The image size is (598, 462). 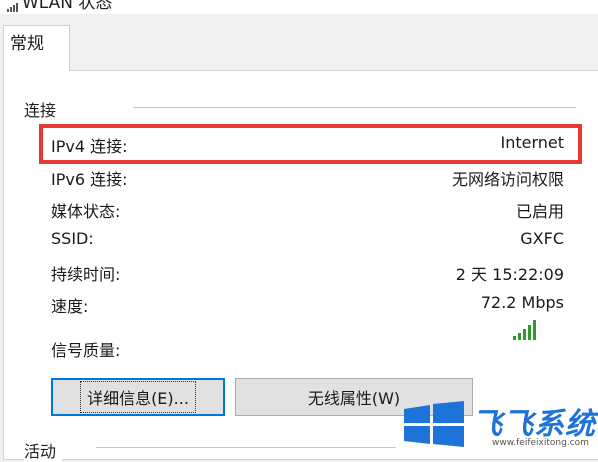 What do you see at coordinates (534, 424) in the screenshot?
I see `watermark-brand: 飞飞系统` at bounding box center [534, 424].